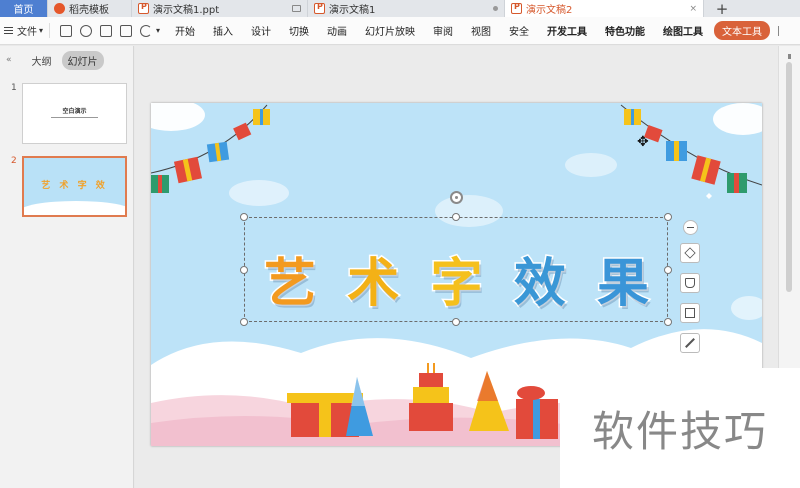  I want to click on tab-home: 首页, so click(24, 8).